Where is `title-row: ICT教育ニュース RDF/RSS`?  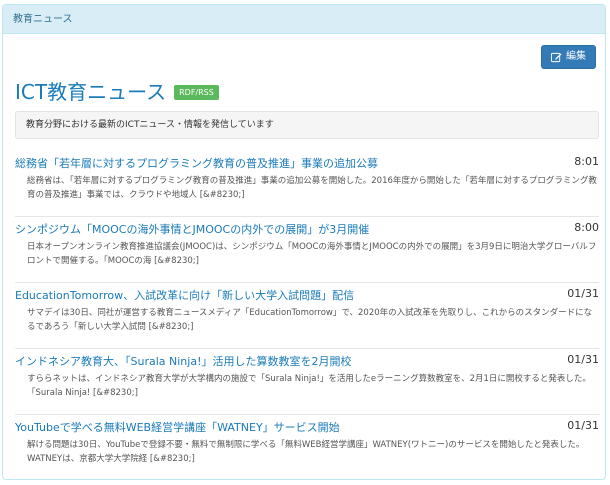
title-row: ICT教育ニュース RDF/RSS is located at coordinates (117, 92).